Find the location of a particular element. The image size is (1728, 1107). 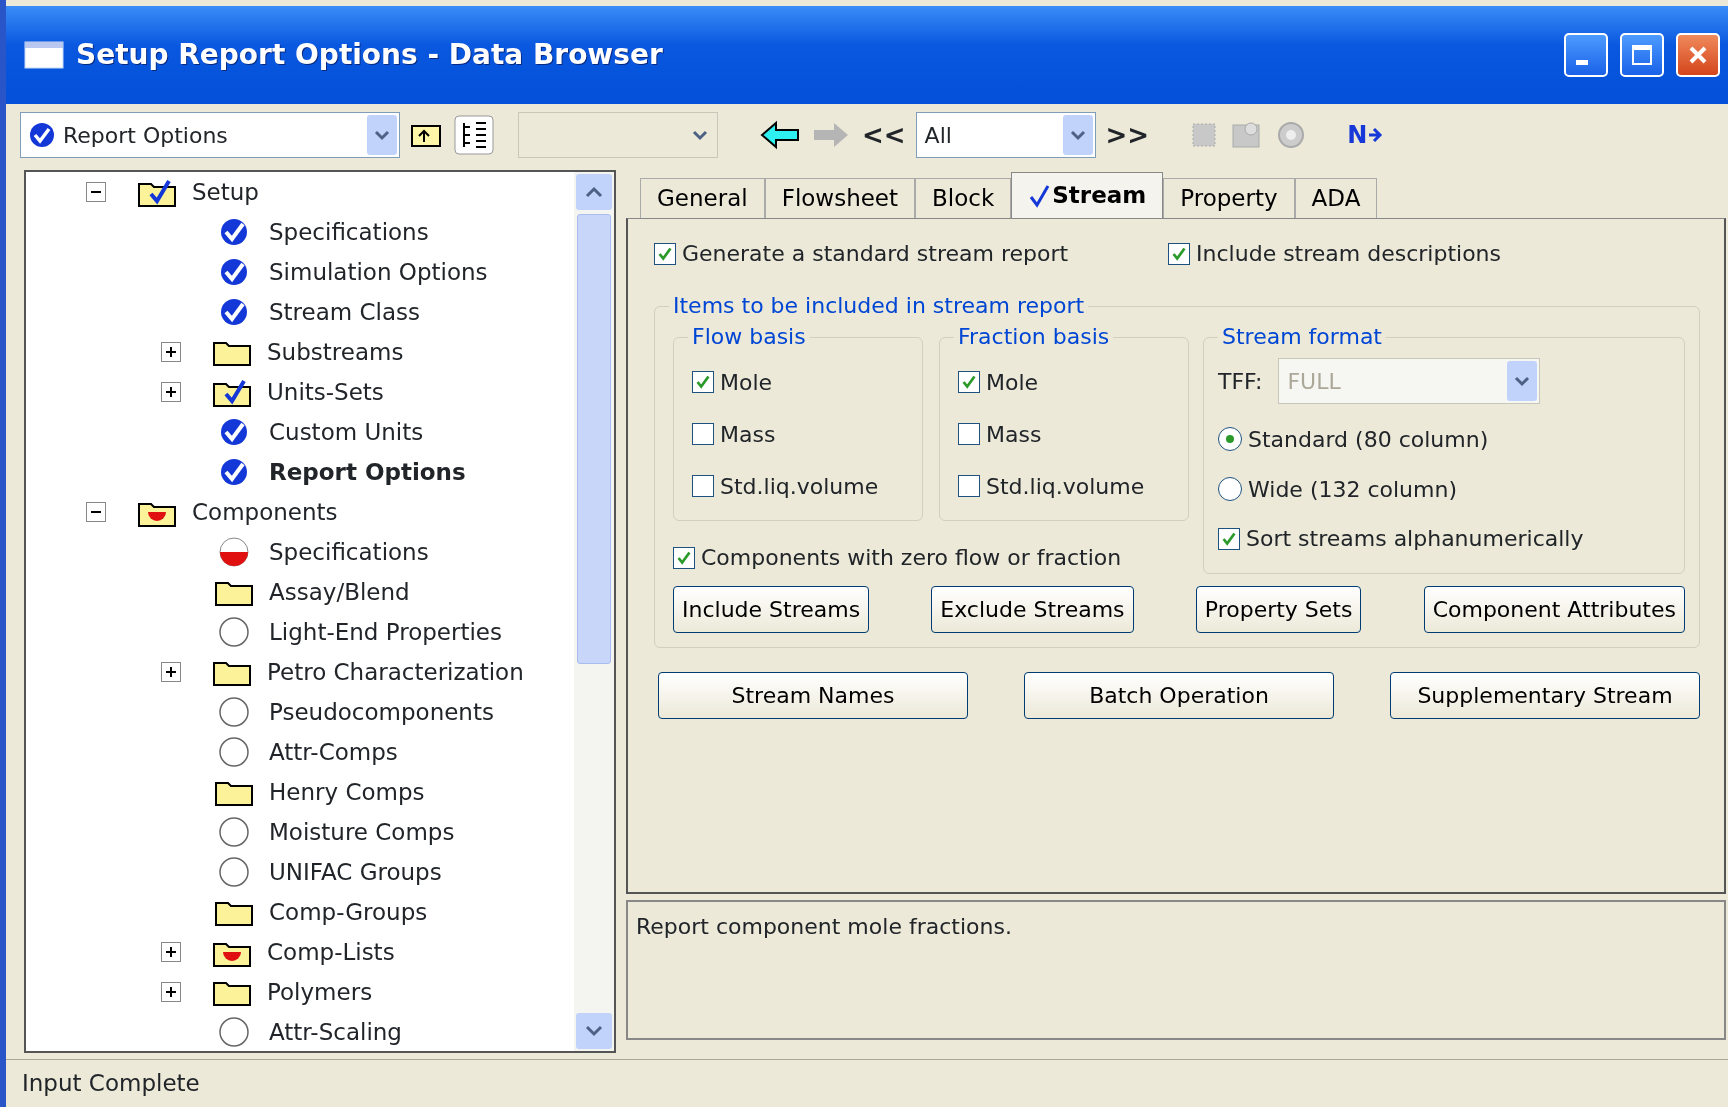

action-button: Batch Operation is located at coordinates (1179, 695).